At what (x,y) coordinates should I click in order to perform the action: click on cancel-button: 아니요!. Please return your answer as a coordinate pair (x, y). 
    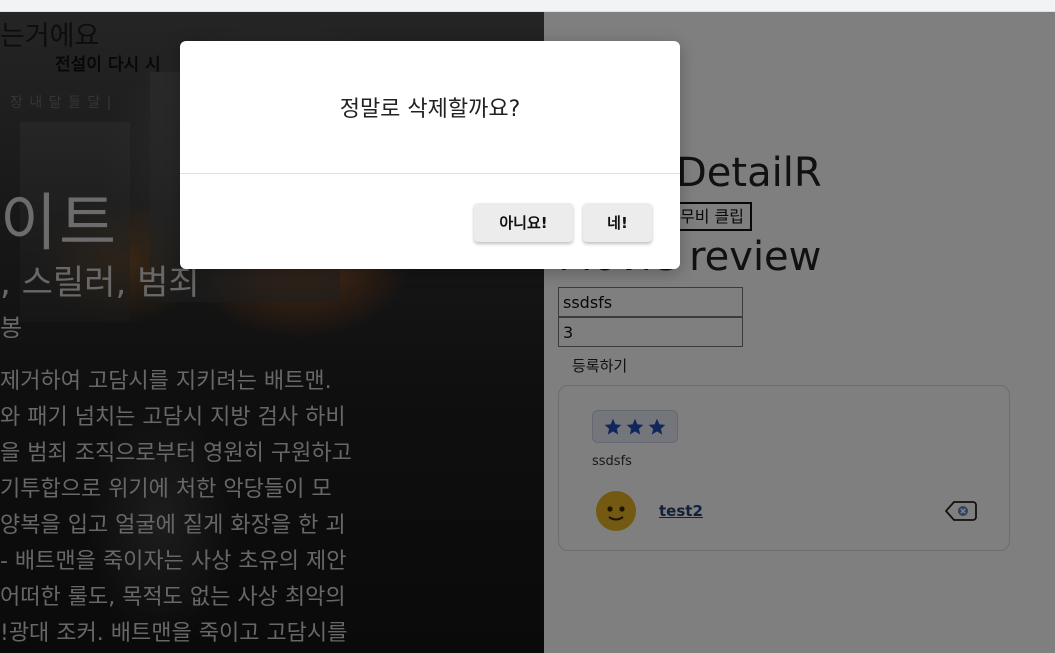
    Looking at the image, I should click on (523, 222).